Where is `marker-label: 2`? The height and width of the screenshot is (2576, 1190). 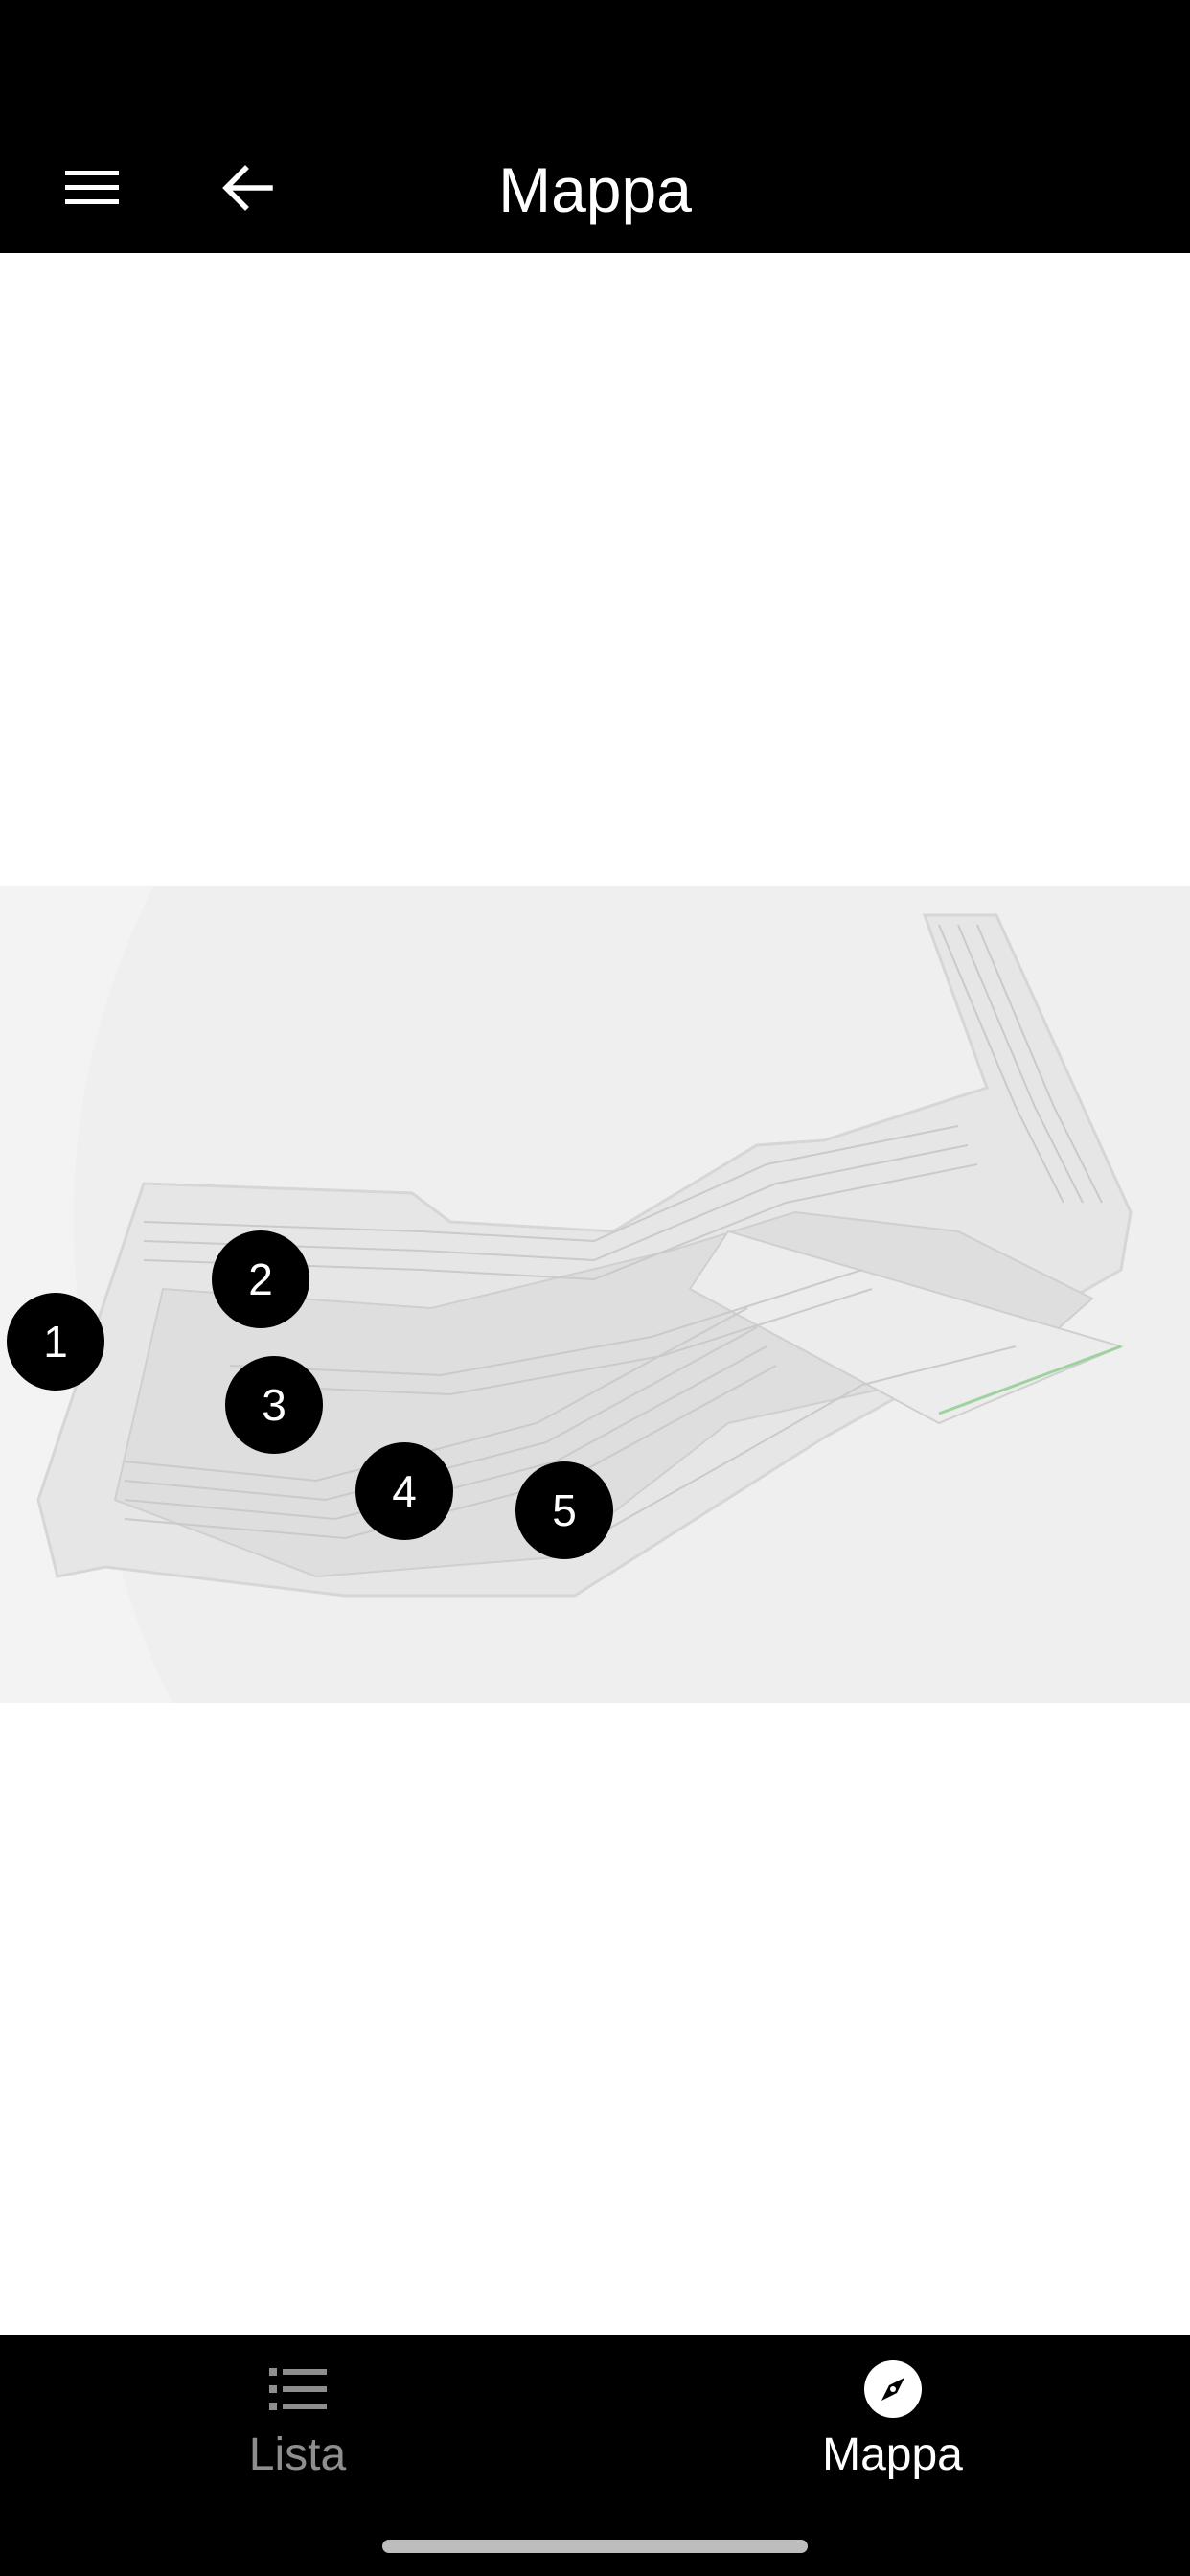
marker-label: 2 is located at coordinates (261, 1279).